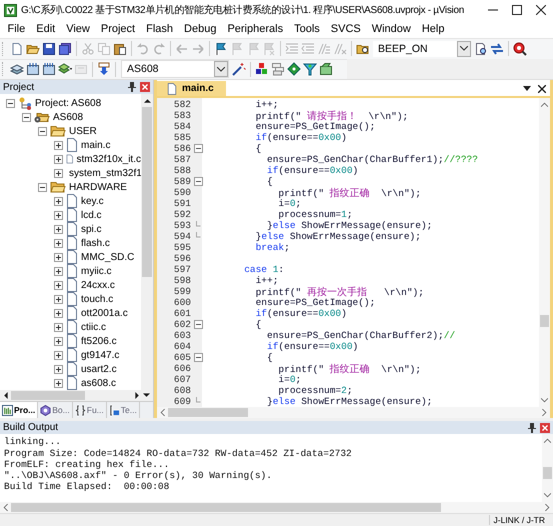 The height and width of the screenshot is (526, 553). I want to click on save-icon, so click(49, 49).